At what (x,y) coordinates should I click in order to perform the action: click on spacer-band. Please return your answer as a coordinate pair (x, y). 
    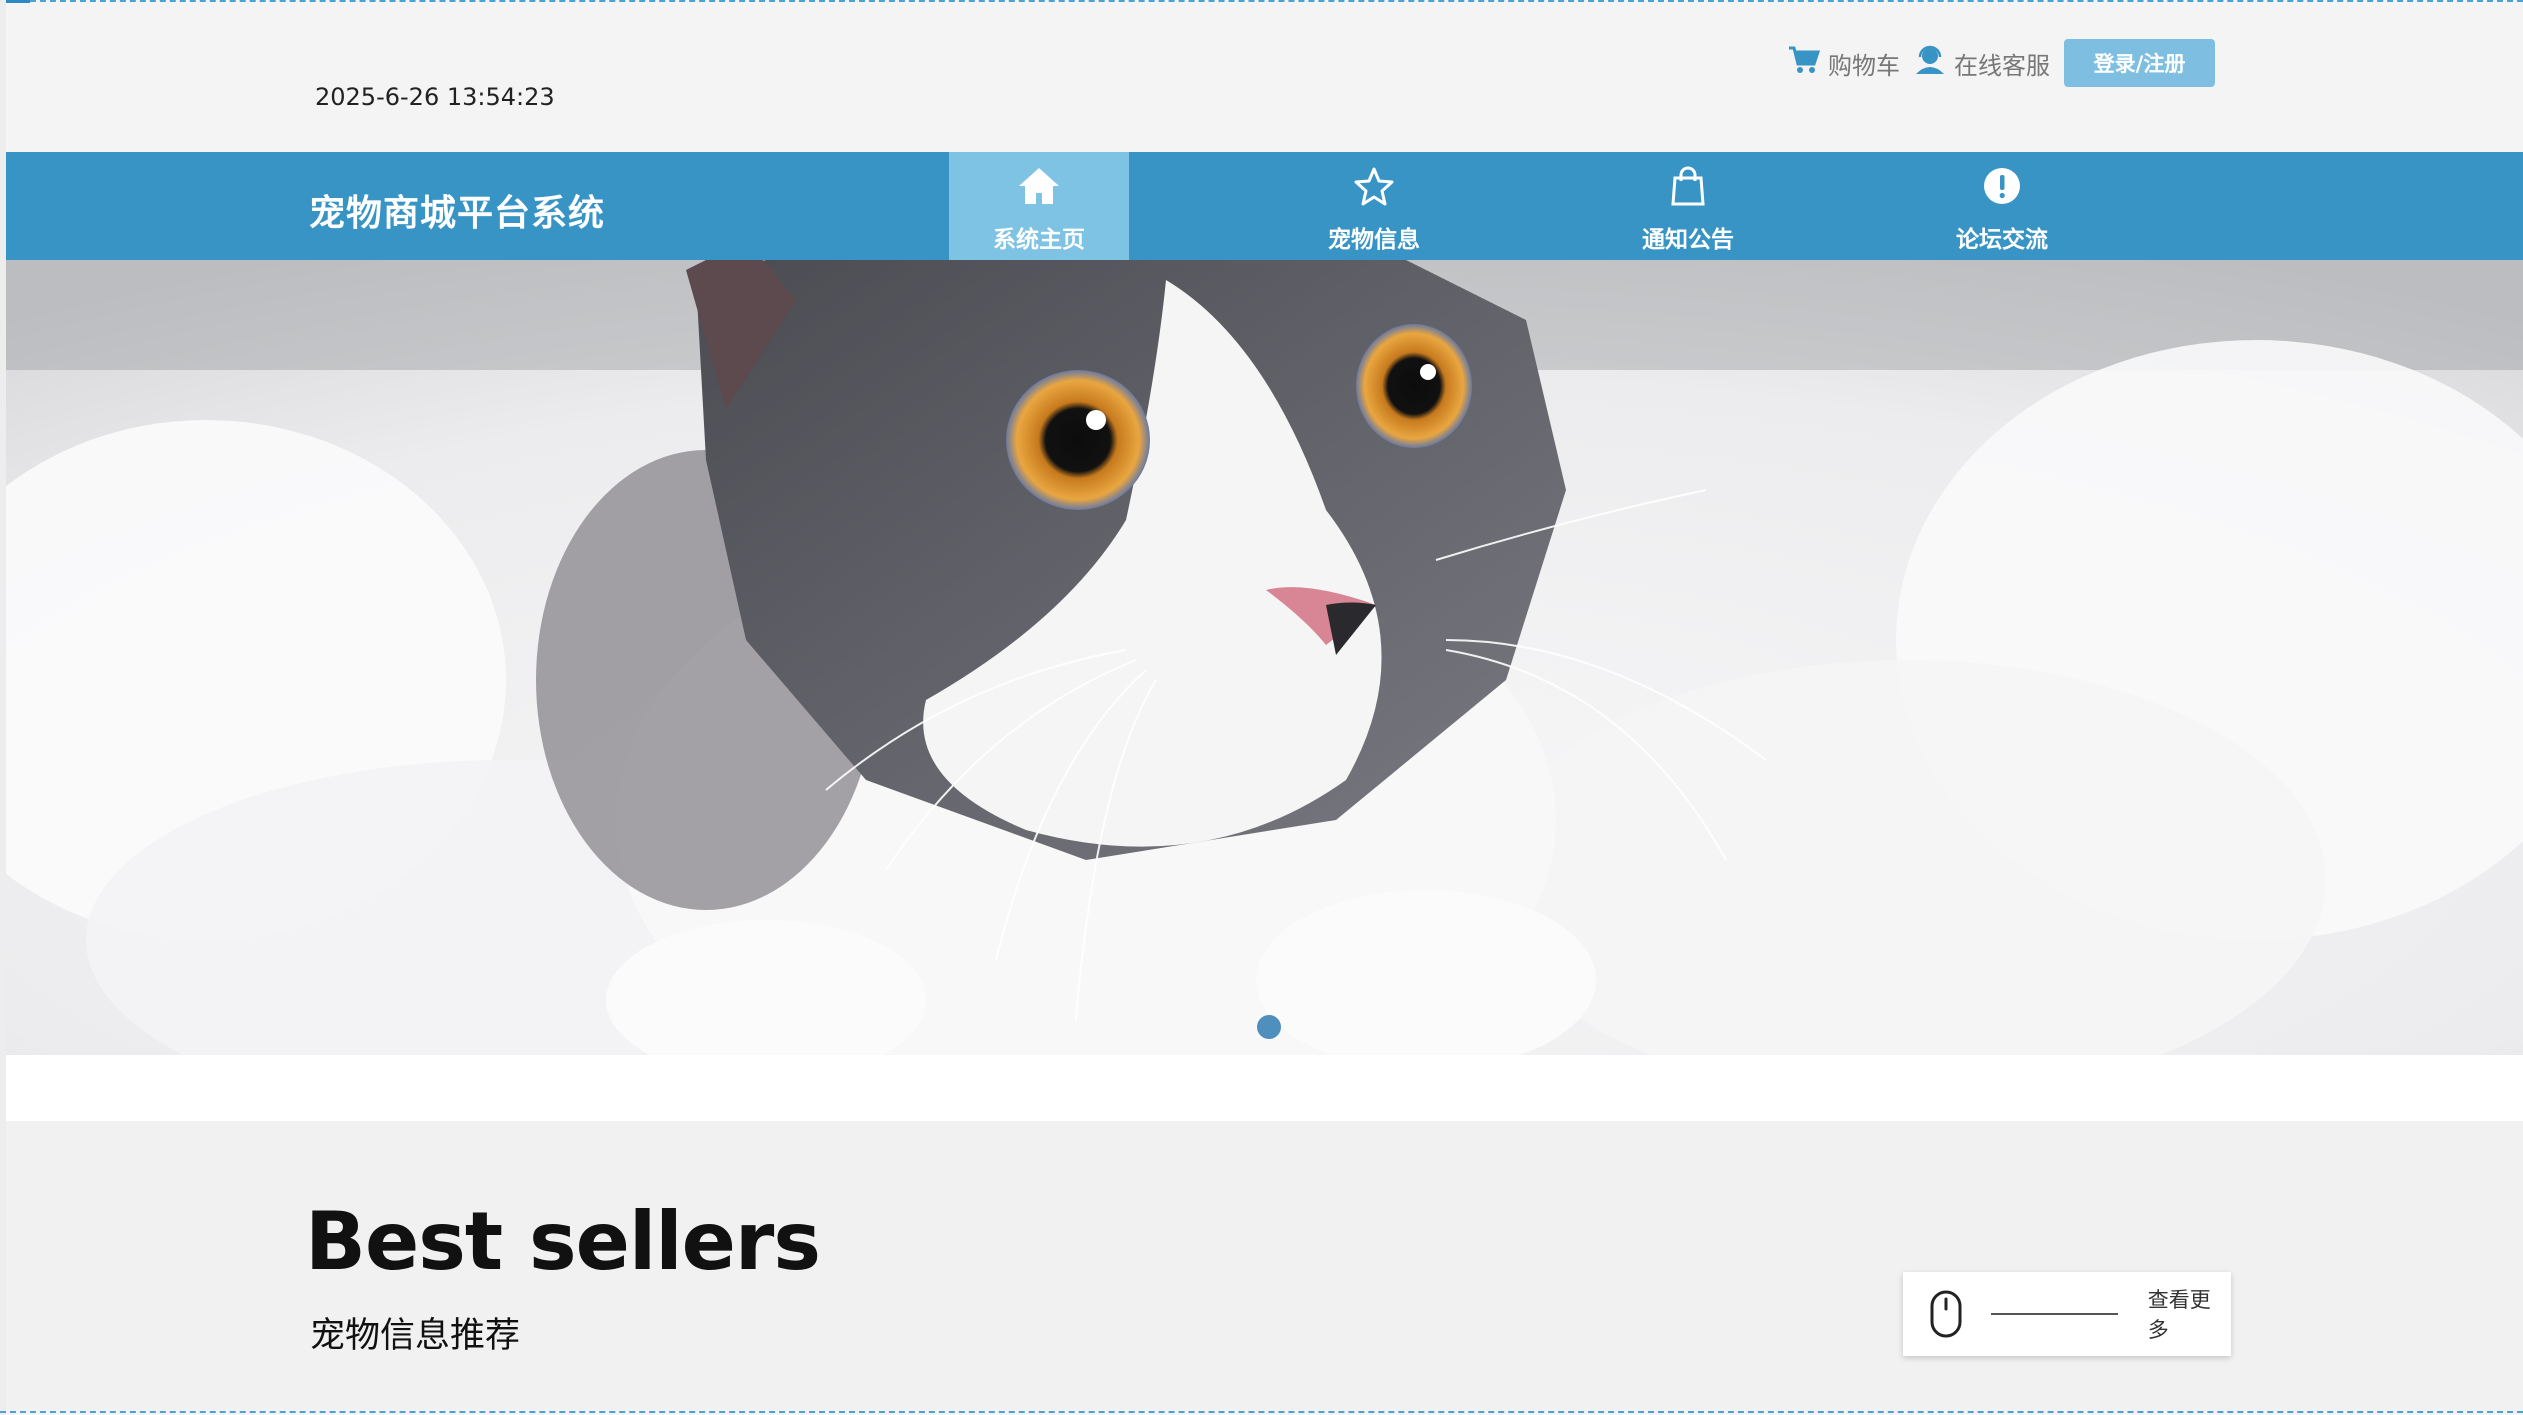
    Looking at the image, I should click on (1264, 1088).